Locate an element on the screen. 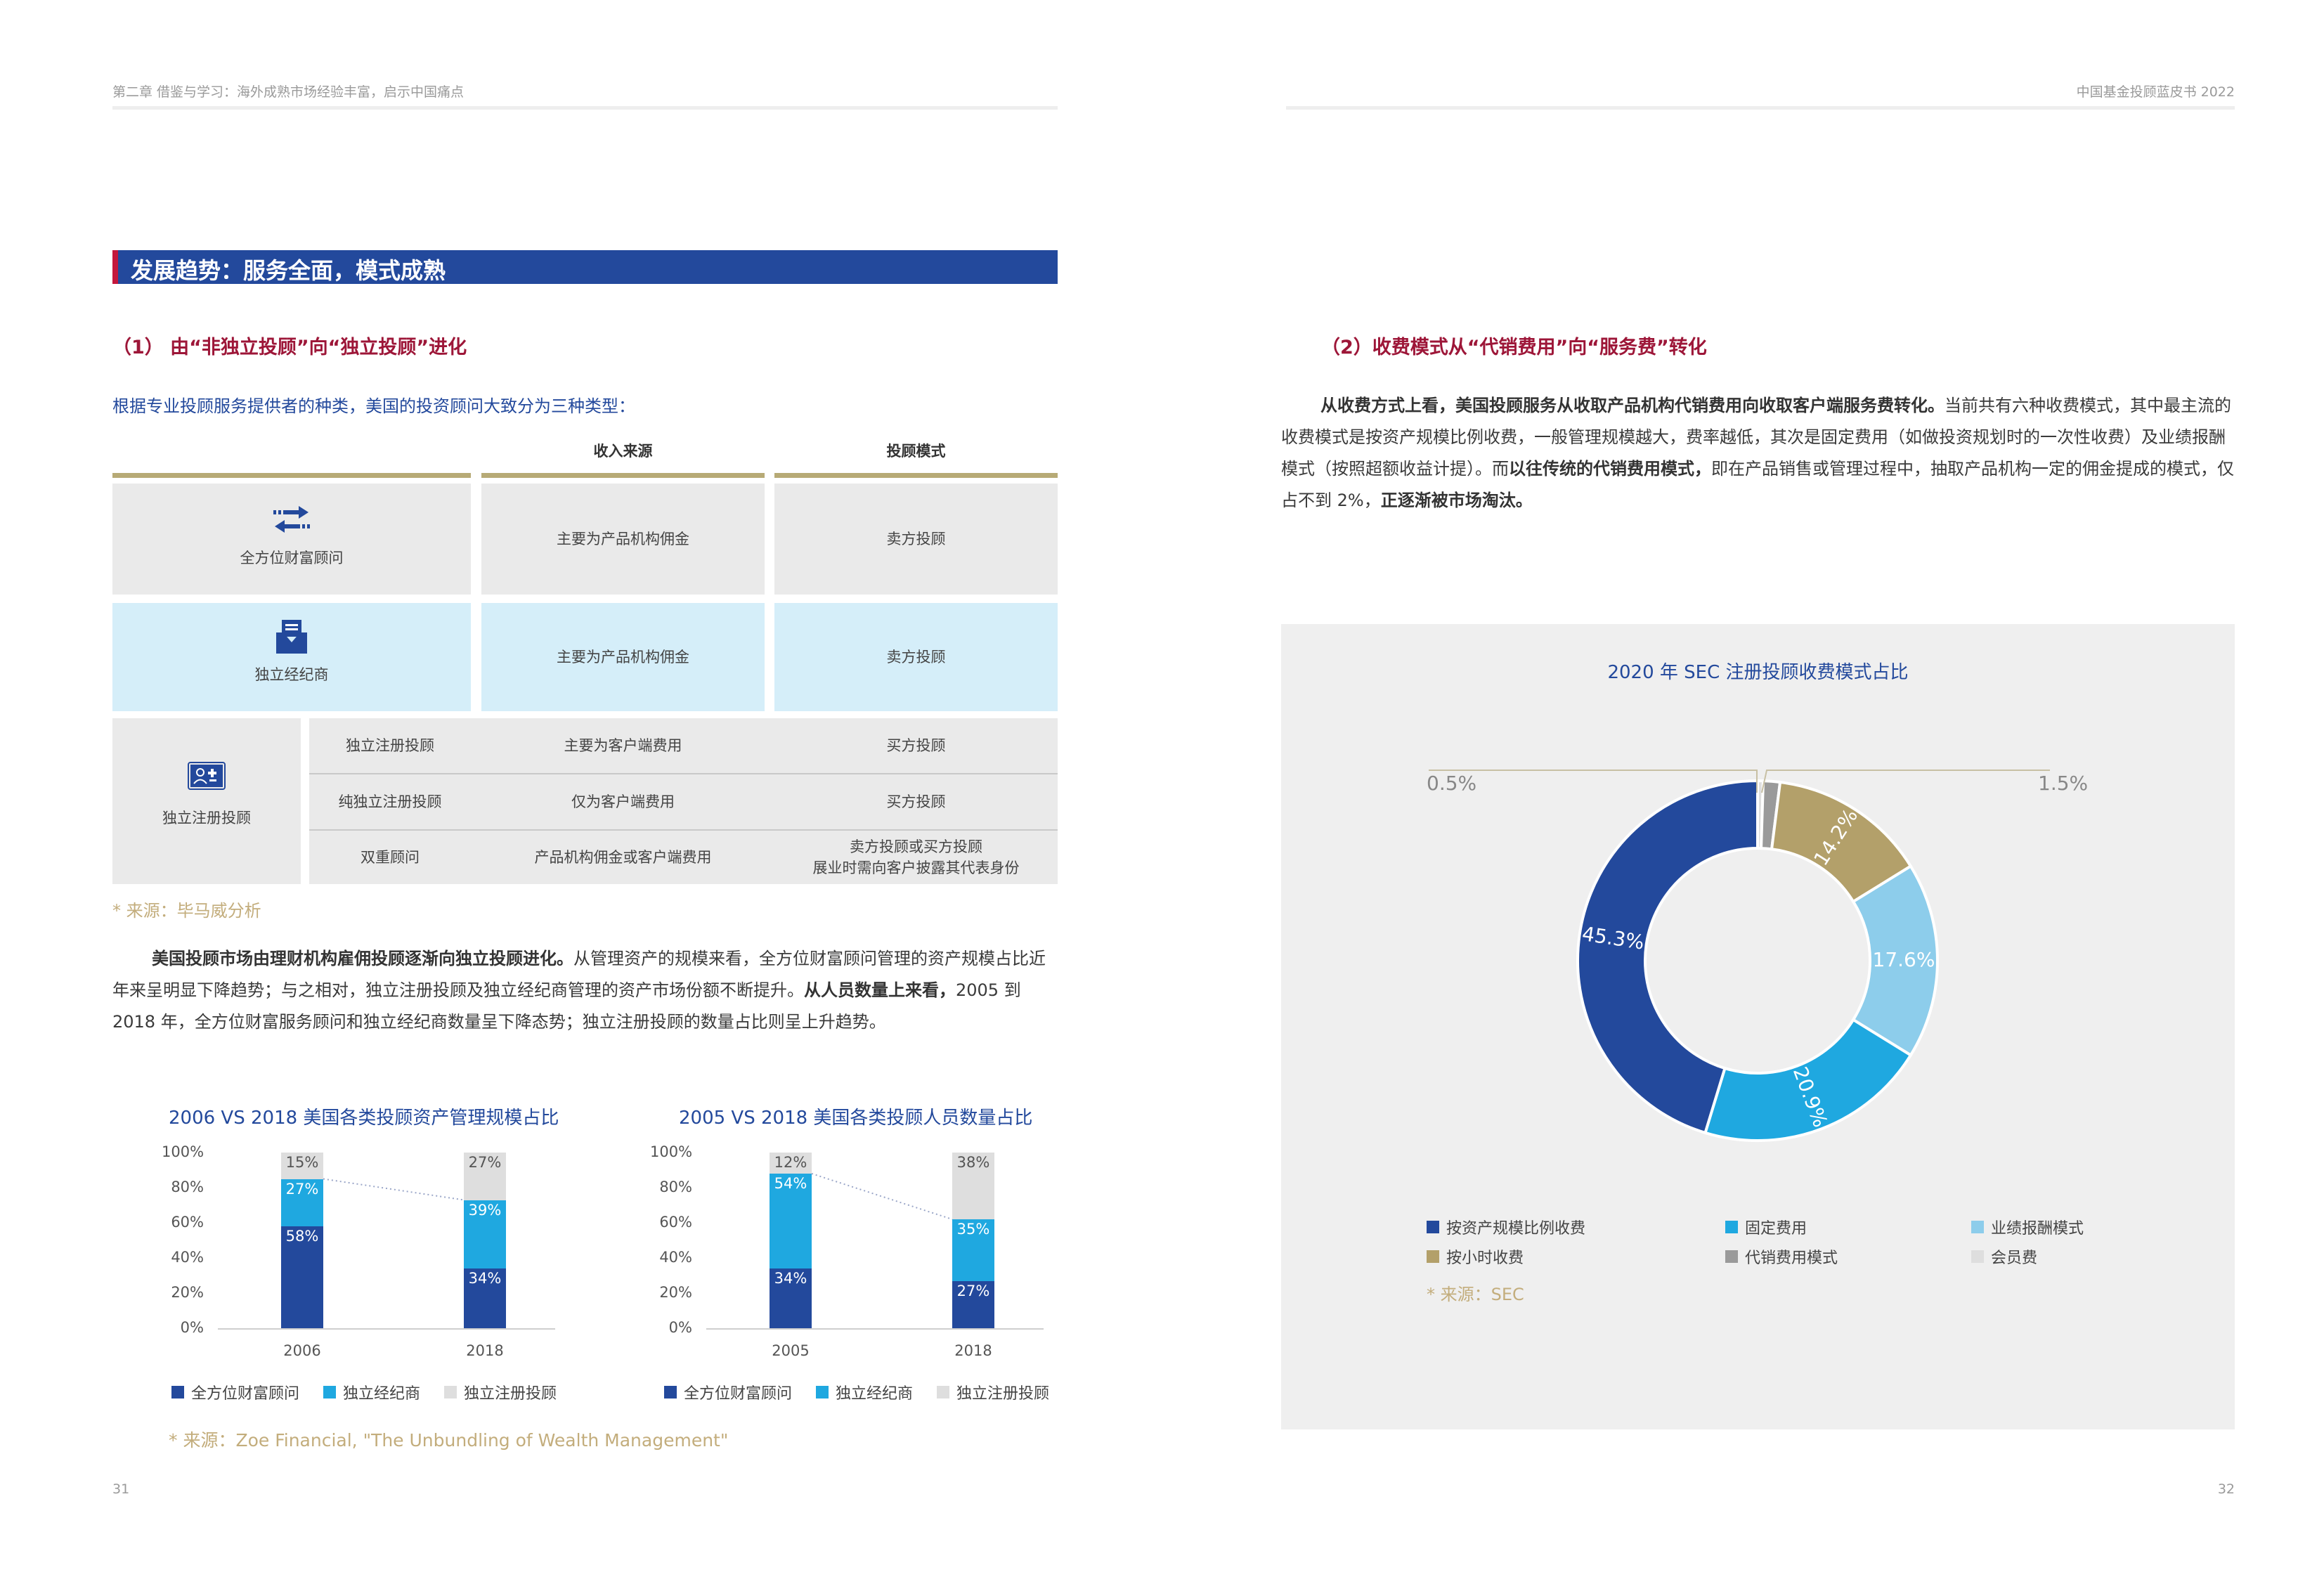 The image size is (2324, 1577). legend-item: 按资产规模比例收费 is located at coordinates (1506, 1227).